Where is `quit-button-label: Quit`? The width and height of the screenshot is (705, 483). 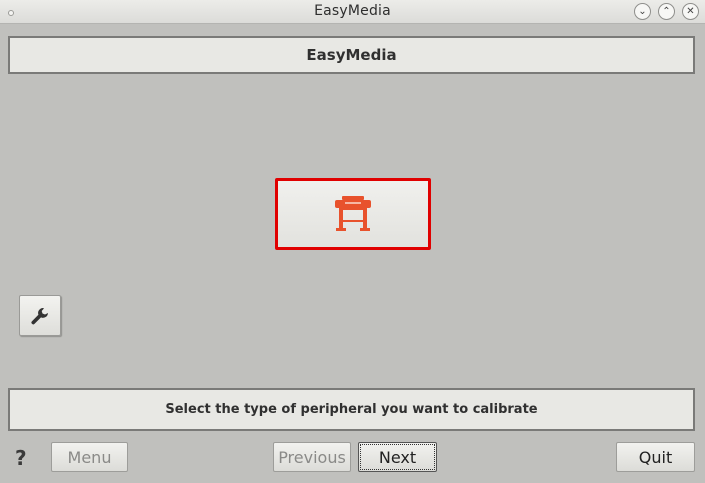
quit-button-label: Quit is located at coordinates (655, 457).